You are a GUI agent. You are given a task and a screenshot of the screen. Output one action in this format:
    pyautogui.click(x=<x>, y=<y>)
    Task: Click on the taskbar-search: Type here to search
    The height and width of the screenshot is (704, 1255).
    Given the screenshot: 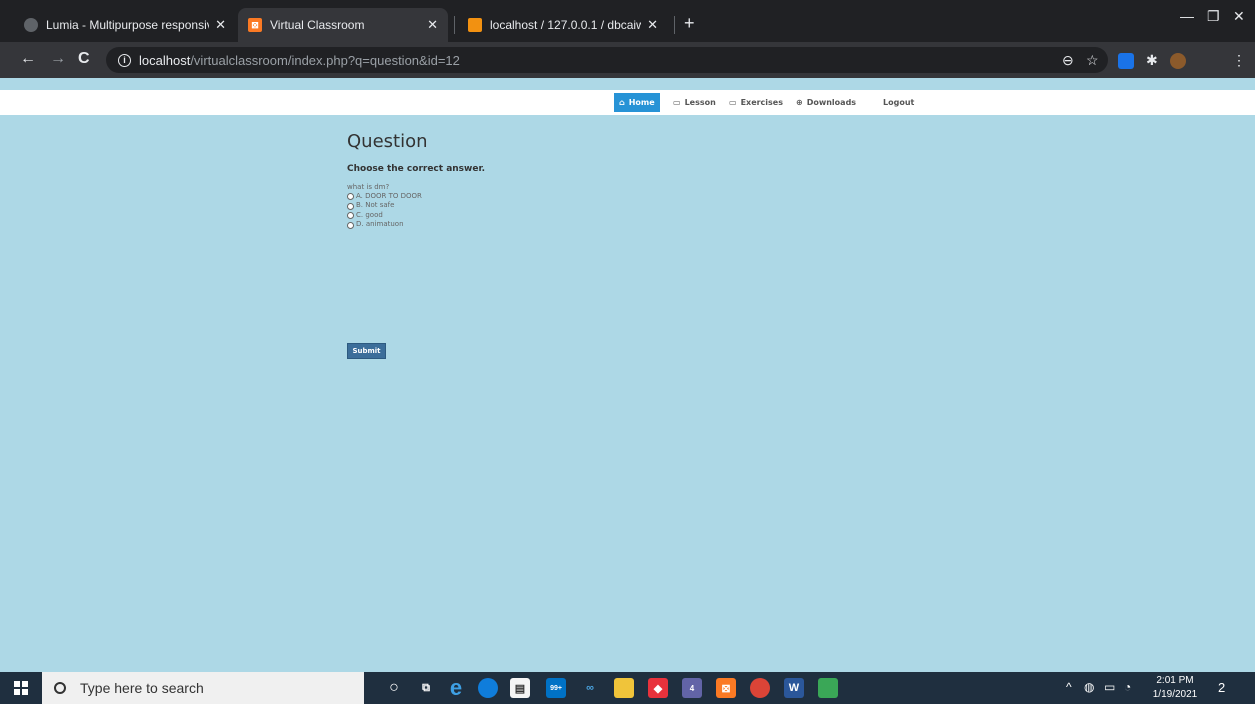 What is the action you would take?
    pyautogui.click(x=203, y=688)
    